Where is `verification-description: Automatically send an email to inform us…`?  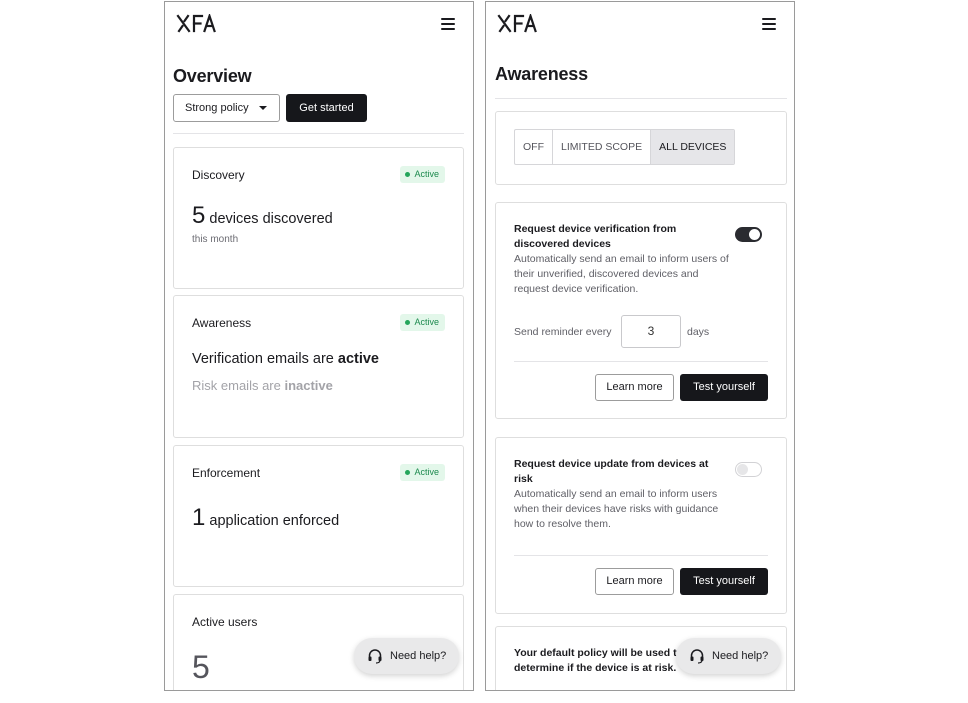
verification-description: Automatically send an email to inform us… is located at coordinates (621, 274).